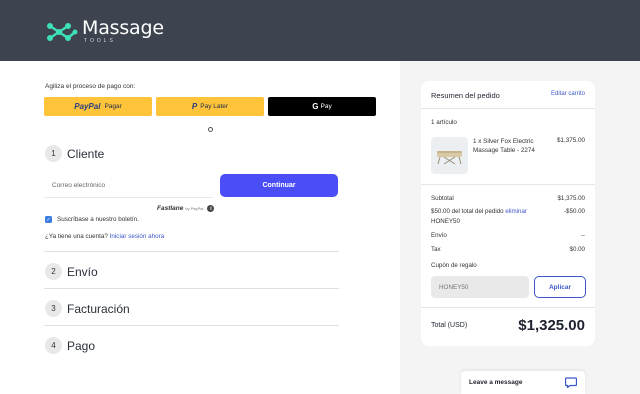 The width and height of the screenshot is (640, 394). Describe the element at coordinates (467, 211) in the screenshot. I see `discount-label: $50.00 del total del pedido` at that location.